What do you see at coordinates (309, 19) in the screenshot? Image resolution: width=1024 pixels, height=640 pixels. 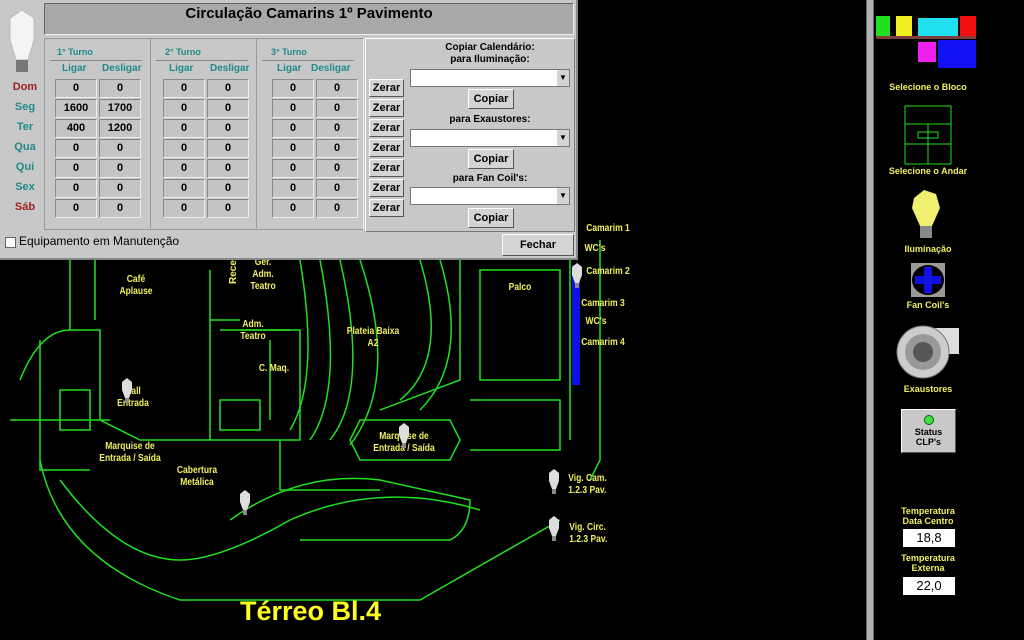 I see `dialog-title: Circulação Camarins 1º Pavimento` at bounding box center [309, 19].